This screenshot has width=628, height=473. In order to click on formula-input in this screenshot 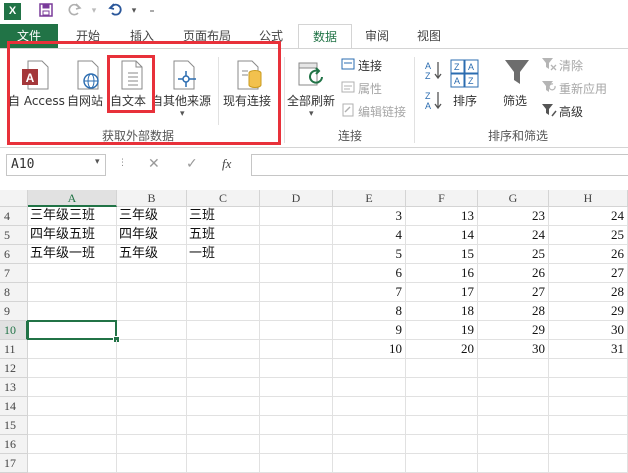, I will do `click(439, 165)`.